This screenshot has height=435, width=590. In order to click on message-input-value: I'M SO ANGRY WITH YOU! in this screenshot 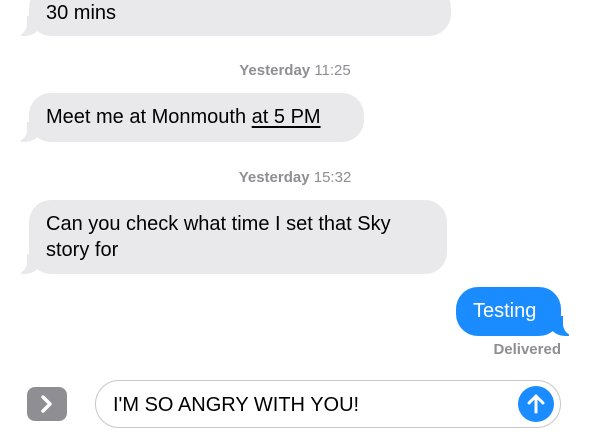, I will do `click(236, 405)`.